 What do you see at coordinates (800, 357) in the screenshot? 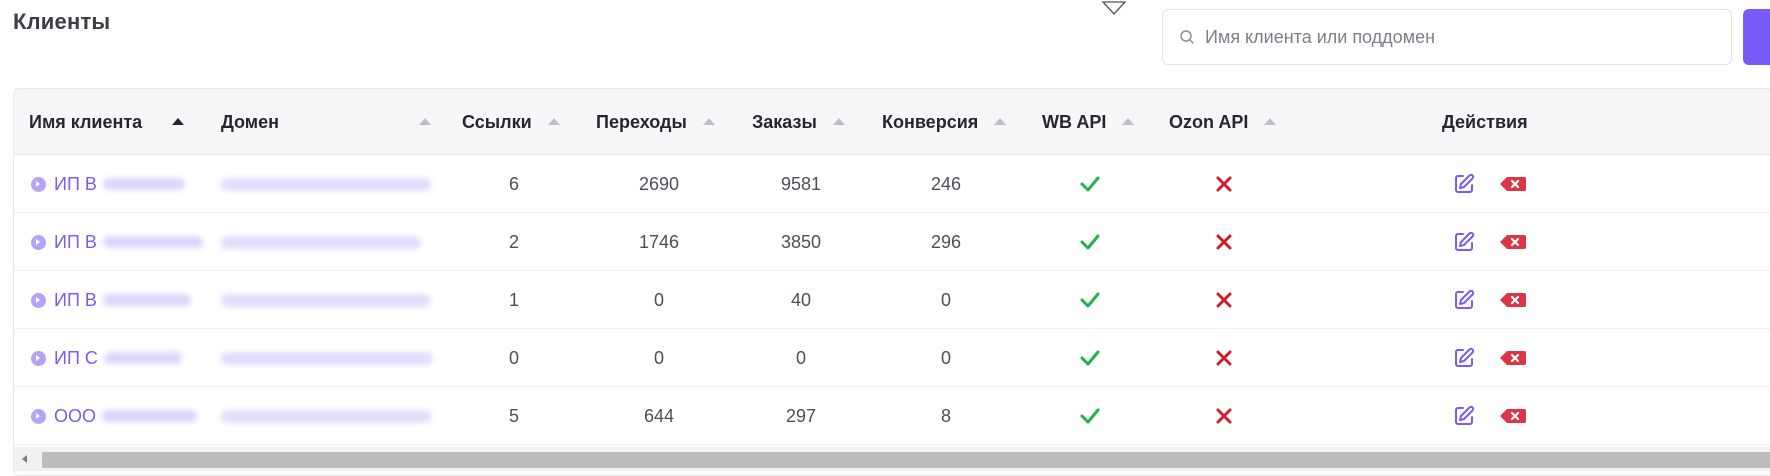
I see `orders-count: 0` at bounding box center [800, 357].